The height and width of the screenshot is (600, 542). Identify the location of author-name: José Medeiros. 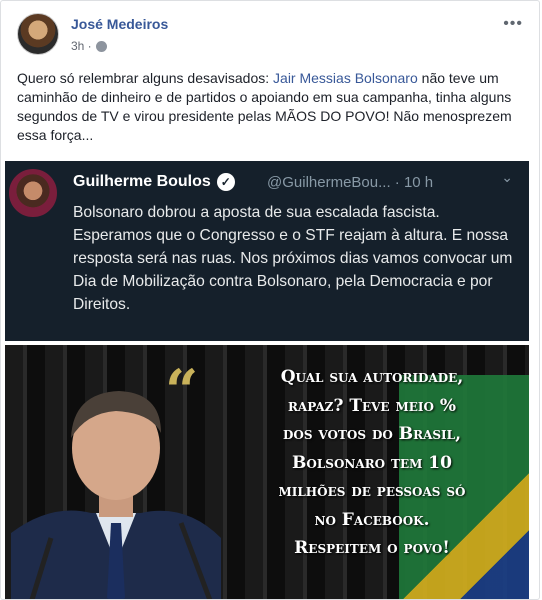
(119, 24).